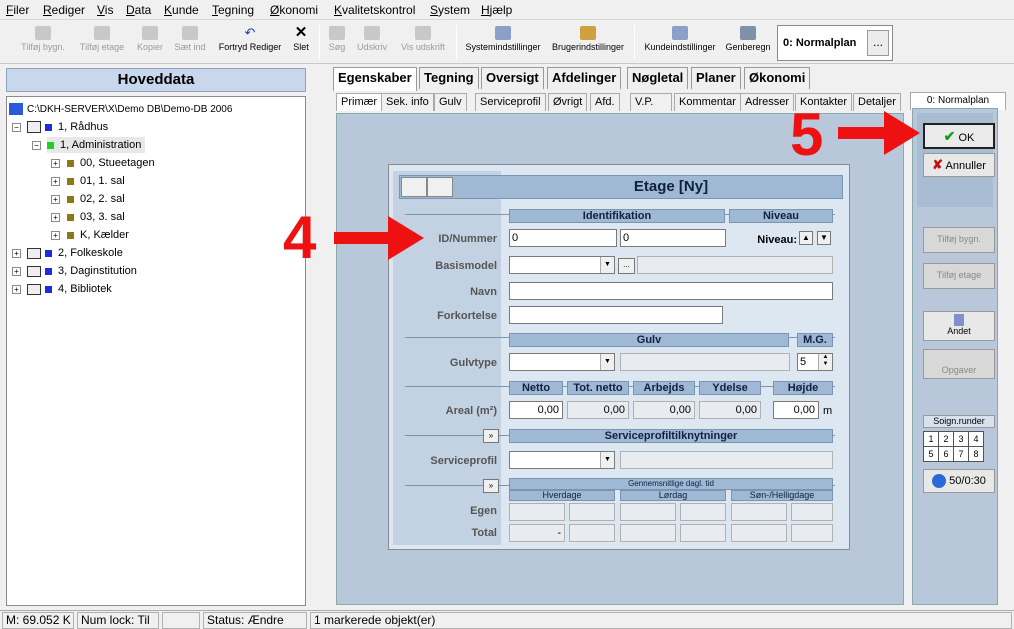  I want to click on tasks-button: Opgaver, so click(959, 364).